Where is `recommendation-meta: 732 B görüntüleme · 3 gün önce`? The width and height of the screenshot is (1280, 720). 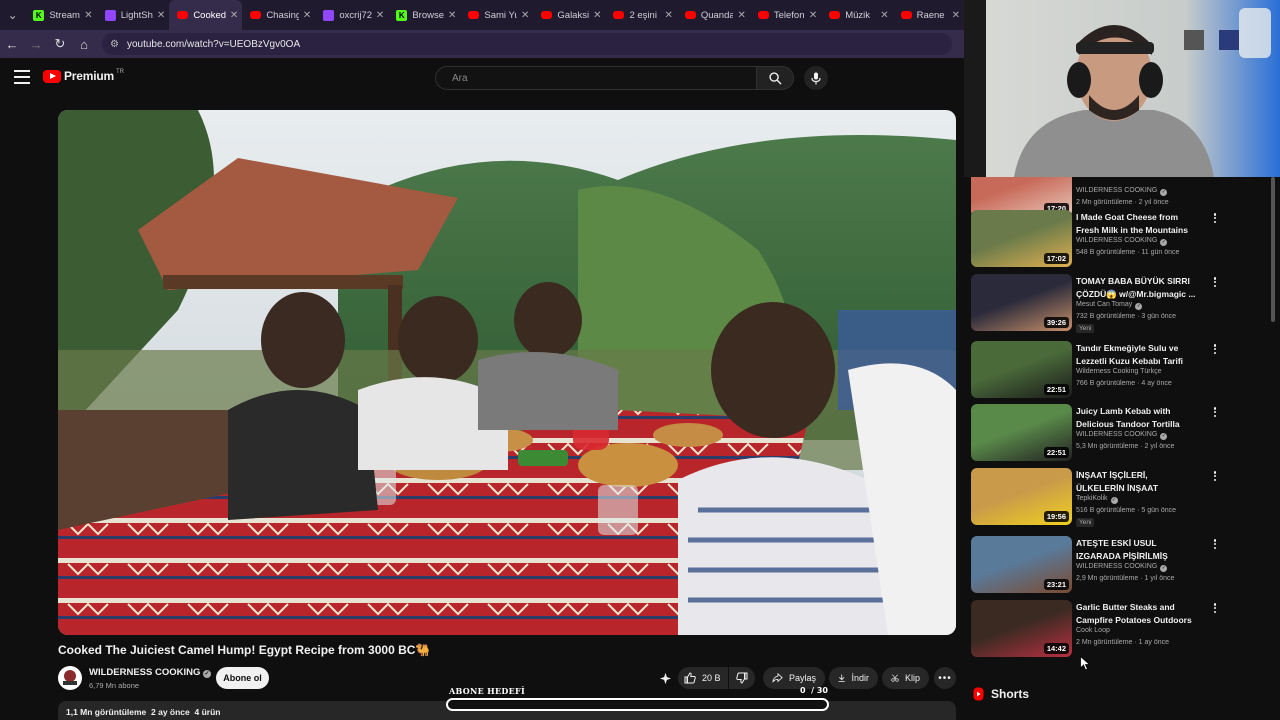
recommendation-meta: 732 B görüntüleme · 3 gün önce is located at coordinates (1126, 316).